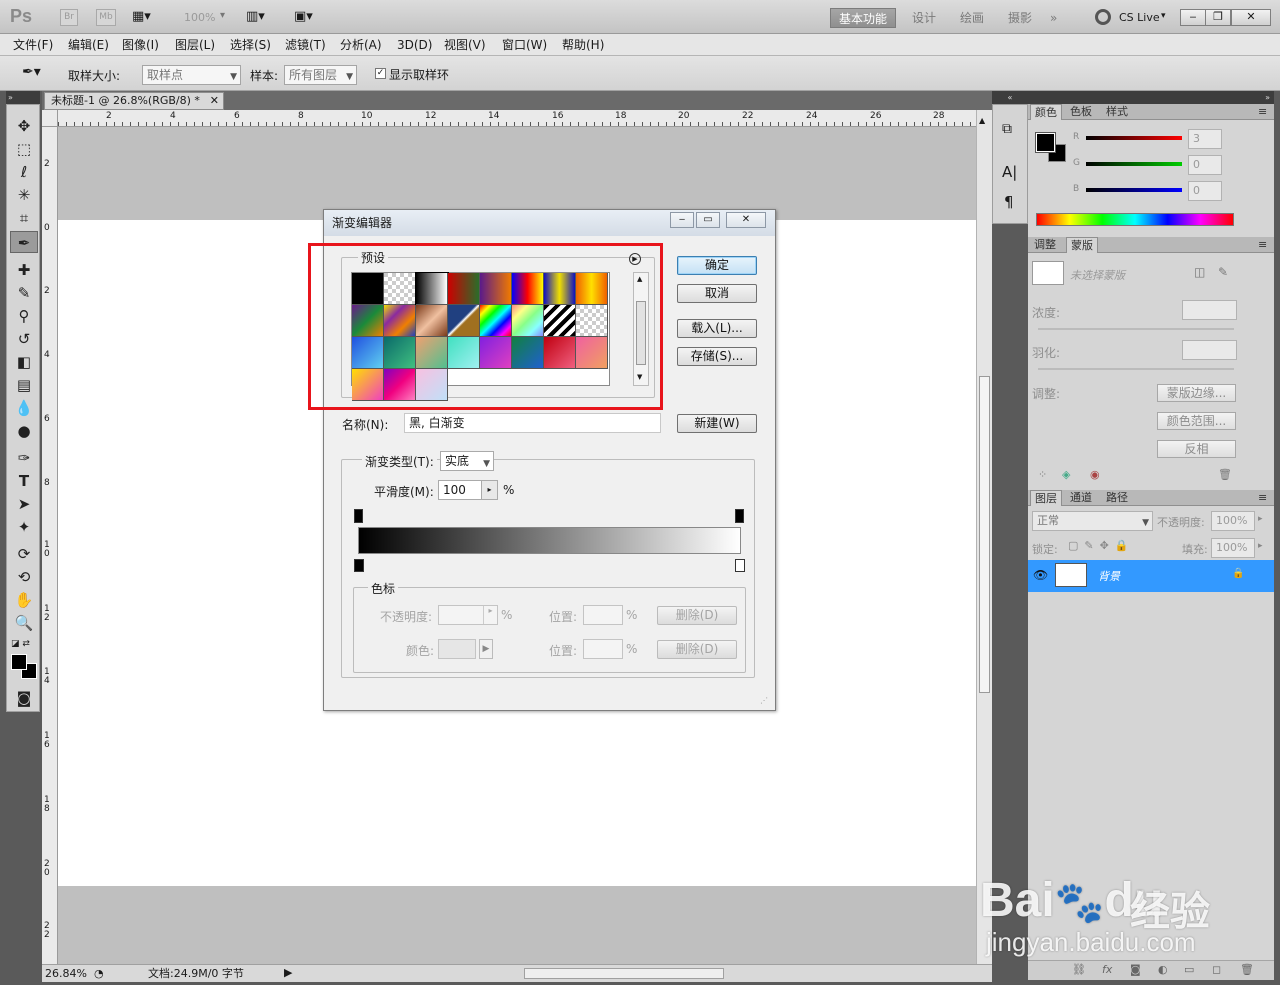 The image size is (1280, 985). What do you see at coordinates (1117, 498) in the screenshot?
I see `tab-paths: 路径` at bounding box center [1117, 498].